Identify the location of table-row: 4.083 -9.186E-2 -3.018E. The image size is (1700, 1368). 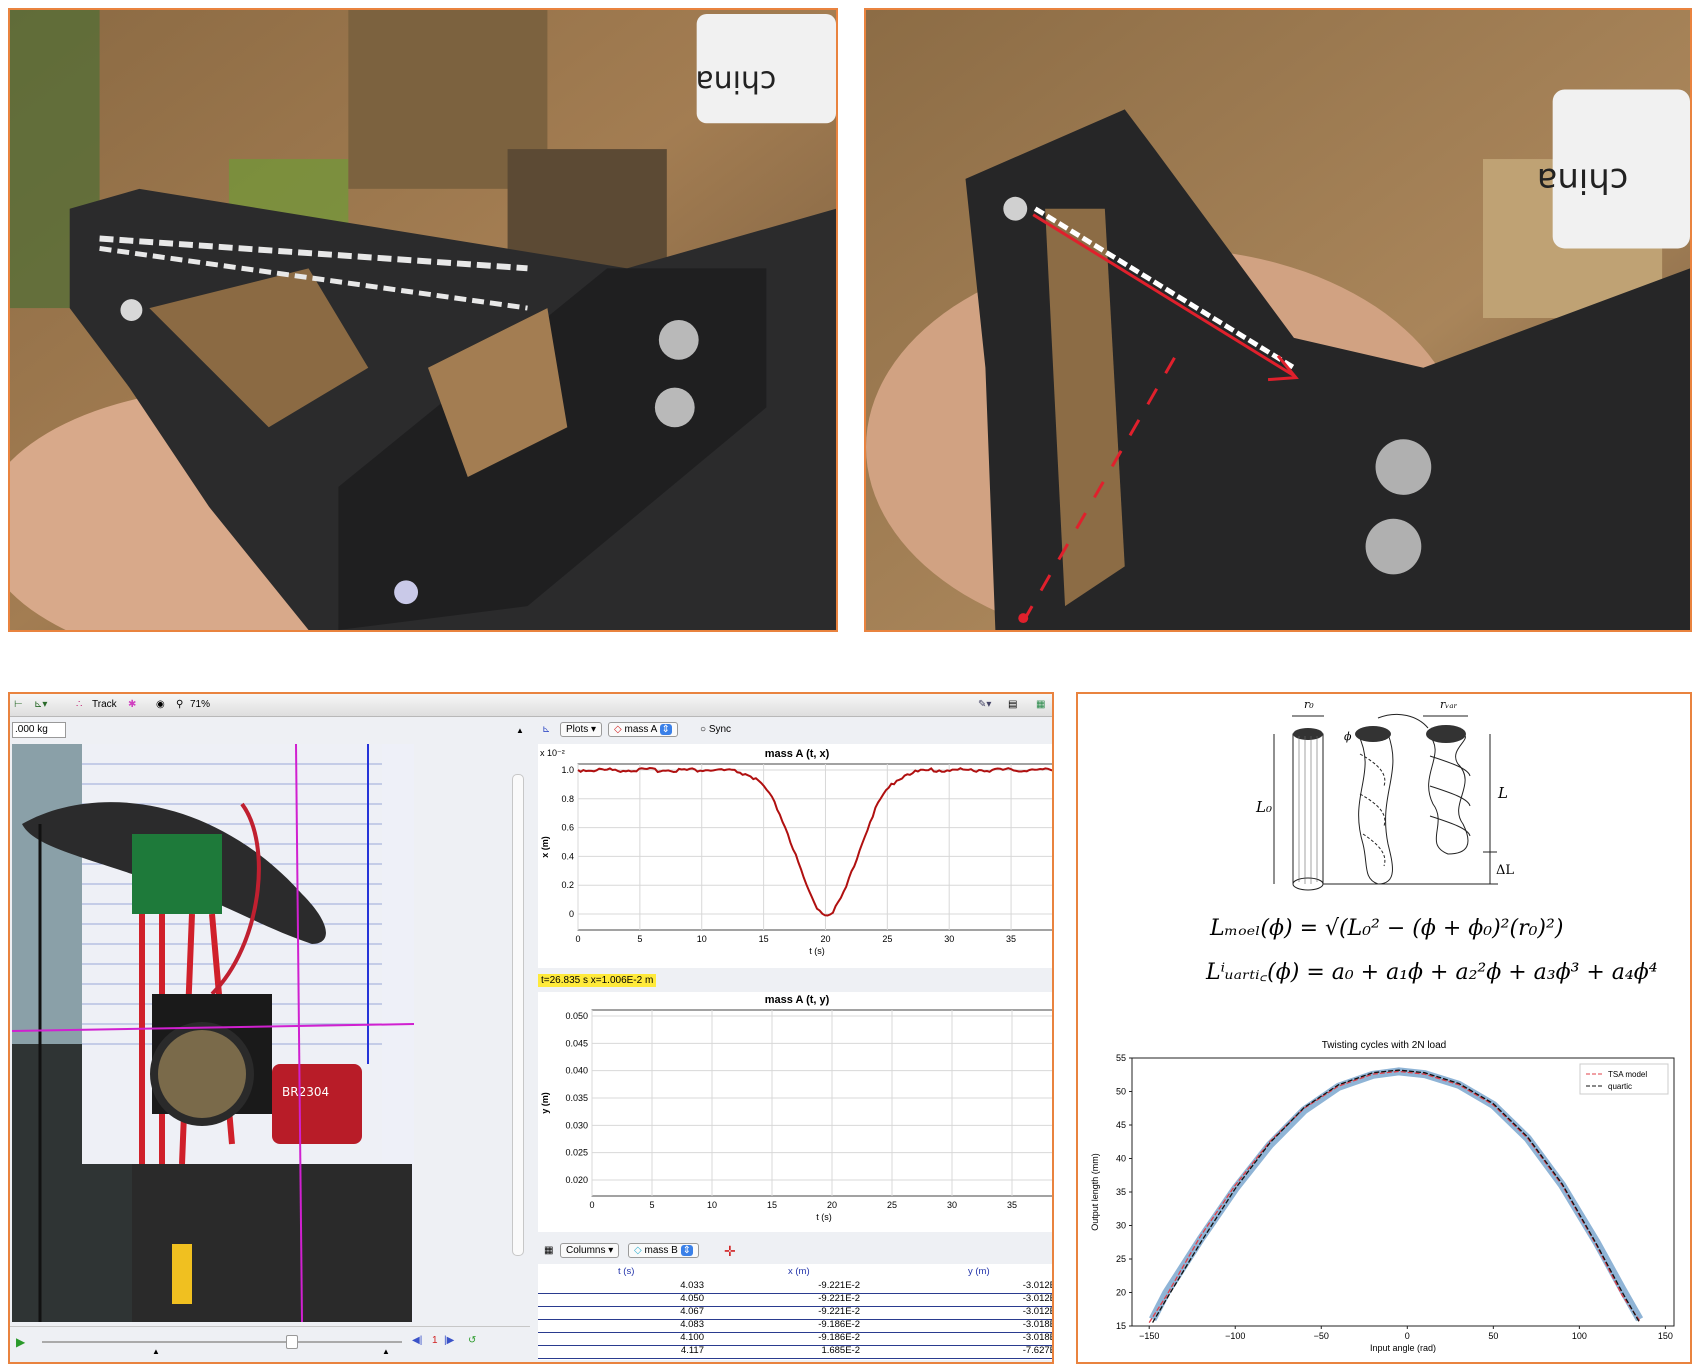
(795, 1326).